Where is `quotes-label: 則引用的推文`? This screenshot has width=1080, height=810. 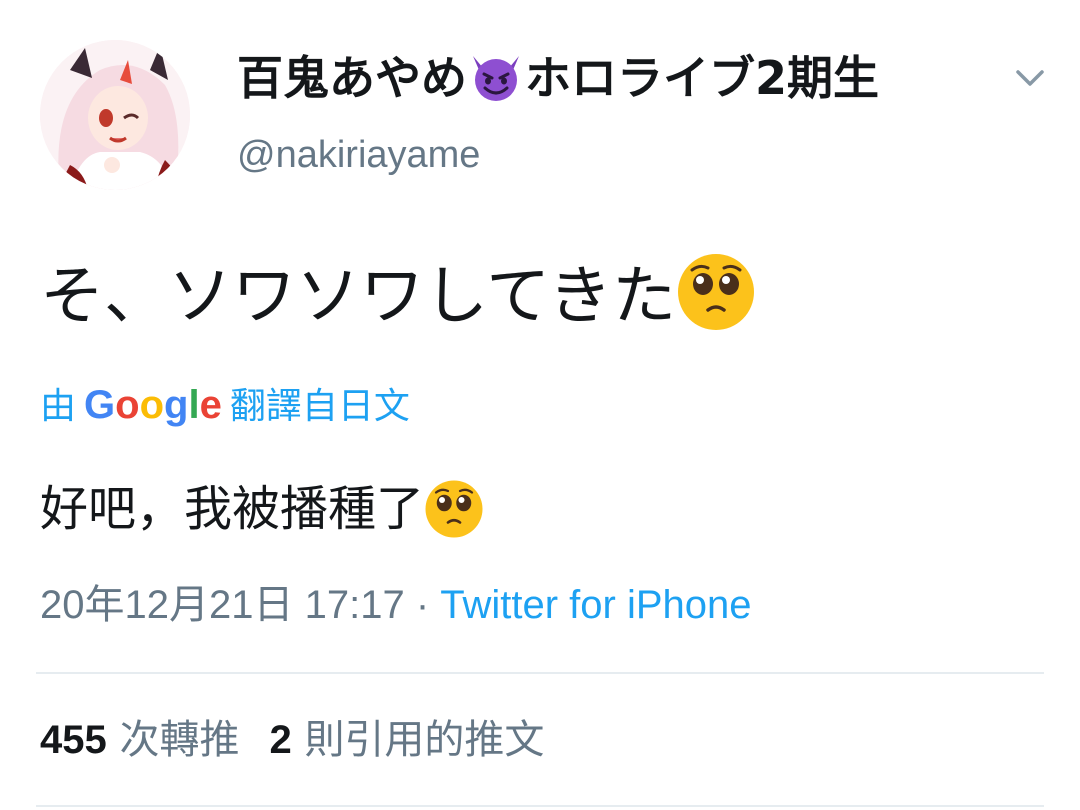 quotes-label: 則引用的推文 is located at coordinates (424, 740).